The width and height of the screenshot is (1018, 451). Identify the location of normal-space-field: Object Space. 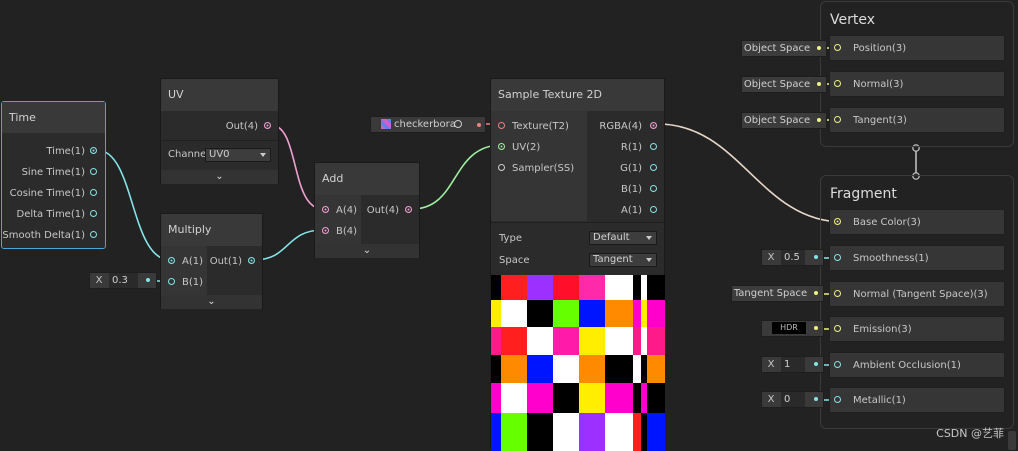
(784, 84).